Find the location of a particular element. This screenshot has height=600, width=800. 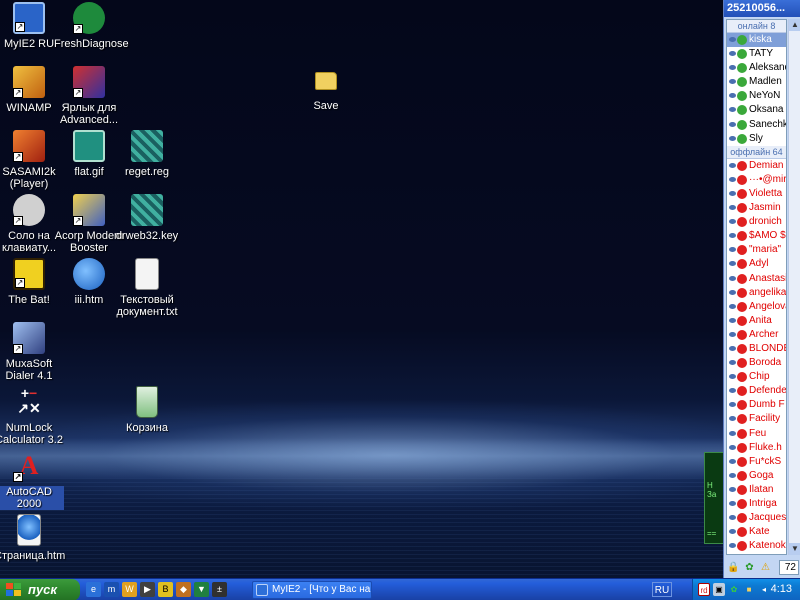

offline-group-header: оффлайн 64 is located at coordinates (756, 152).